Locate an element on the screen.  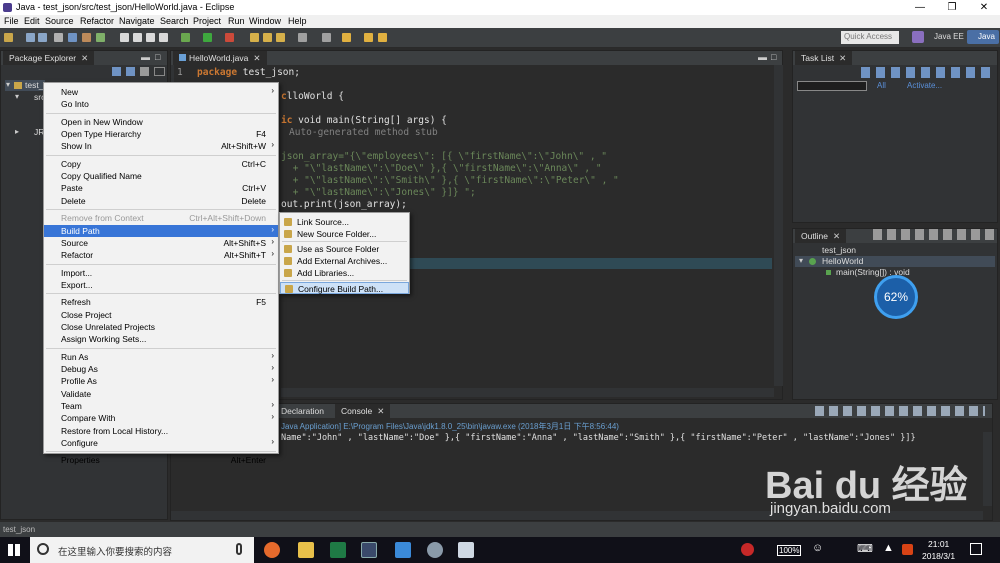
editor-vscrollbar is located at coordinates (778, 225).